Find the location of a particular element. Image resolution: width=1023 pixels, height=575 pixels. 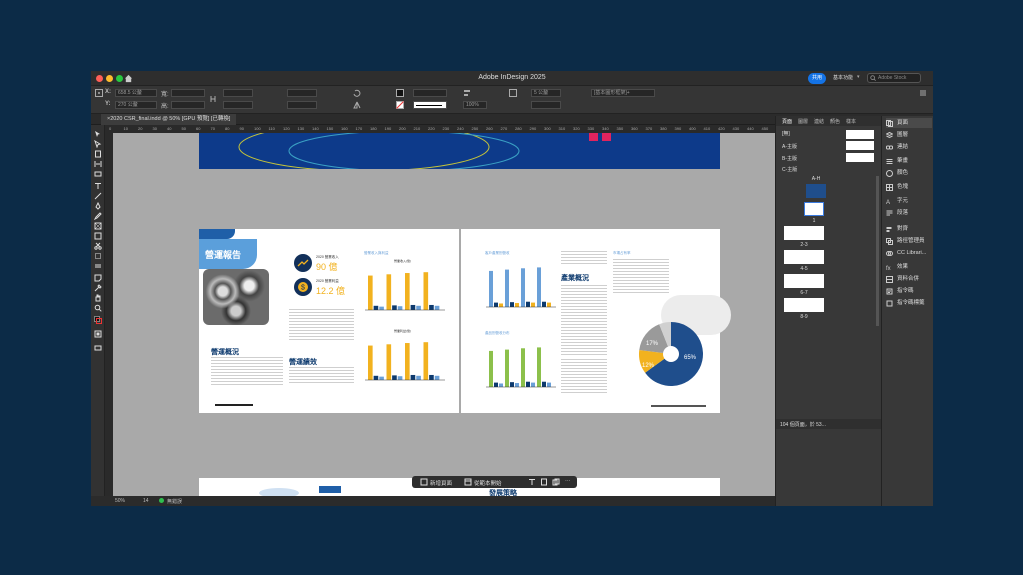

add-page-button: 新增頁面 is located at coordinates (441, 483).